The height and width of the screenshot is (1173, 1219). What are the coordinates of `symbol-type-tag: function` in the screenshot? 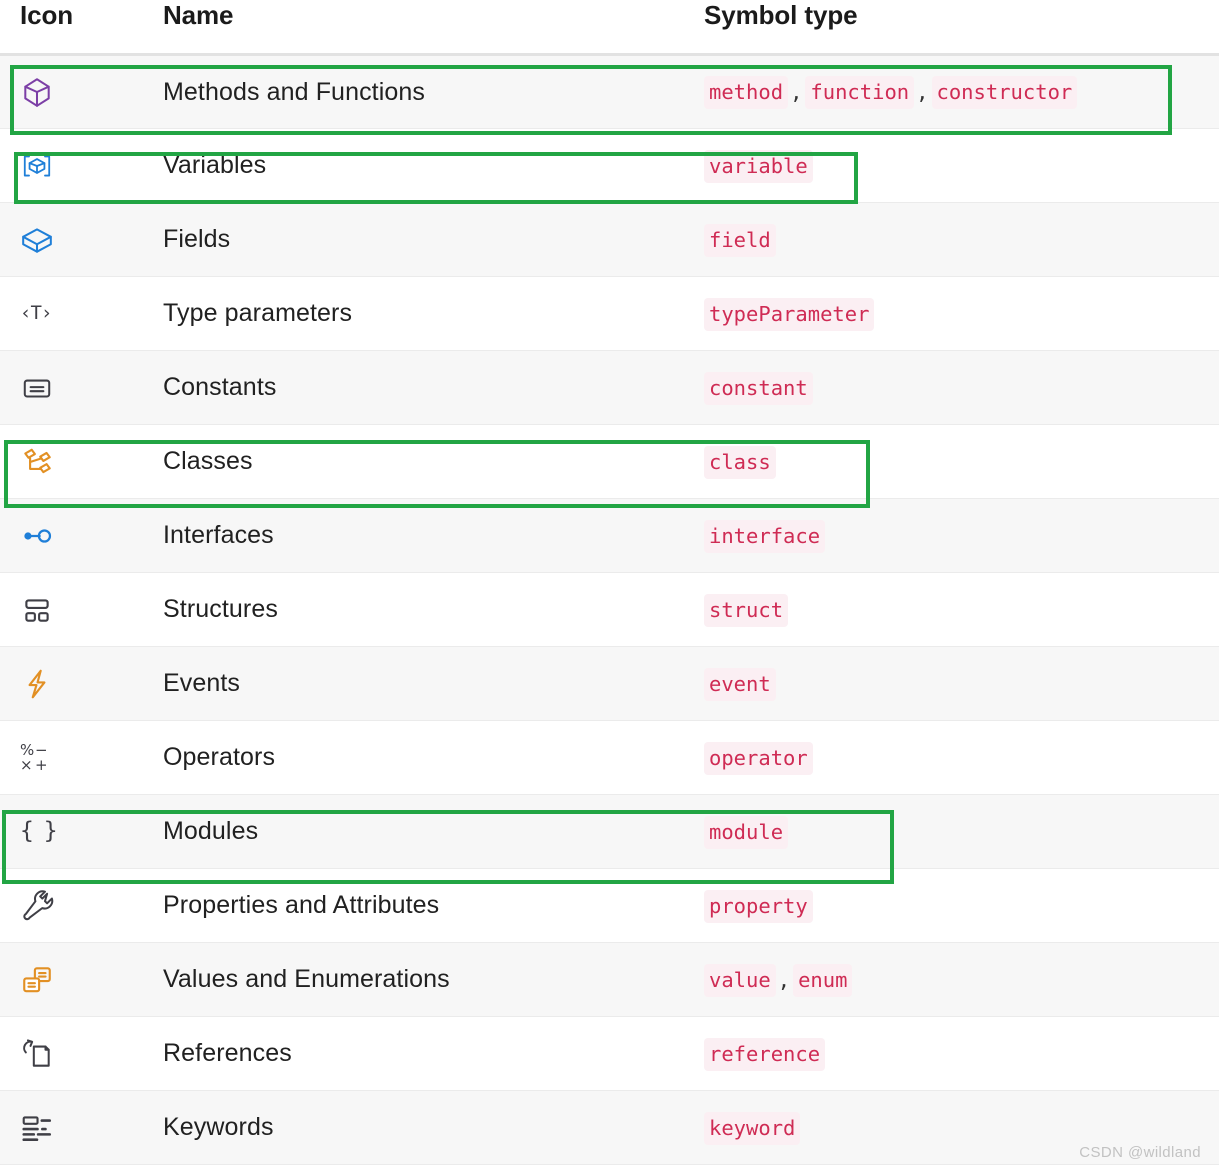 It's located at (860, 92).